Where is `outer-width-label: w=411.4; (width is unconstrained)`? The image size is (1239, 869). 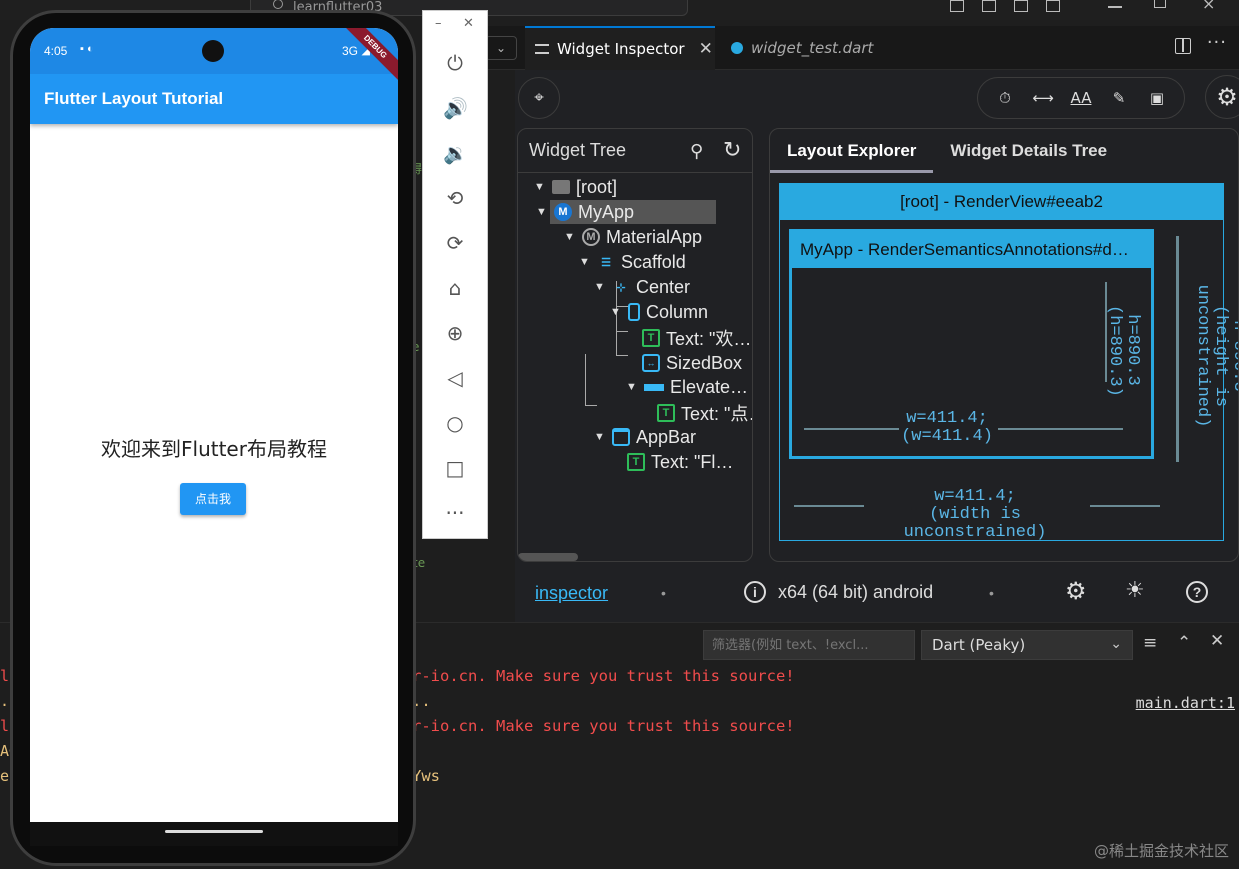 outer-width-label: w=411.4; (width is unconstrained) is located at coordinates (975, 514).